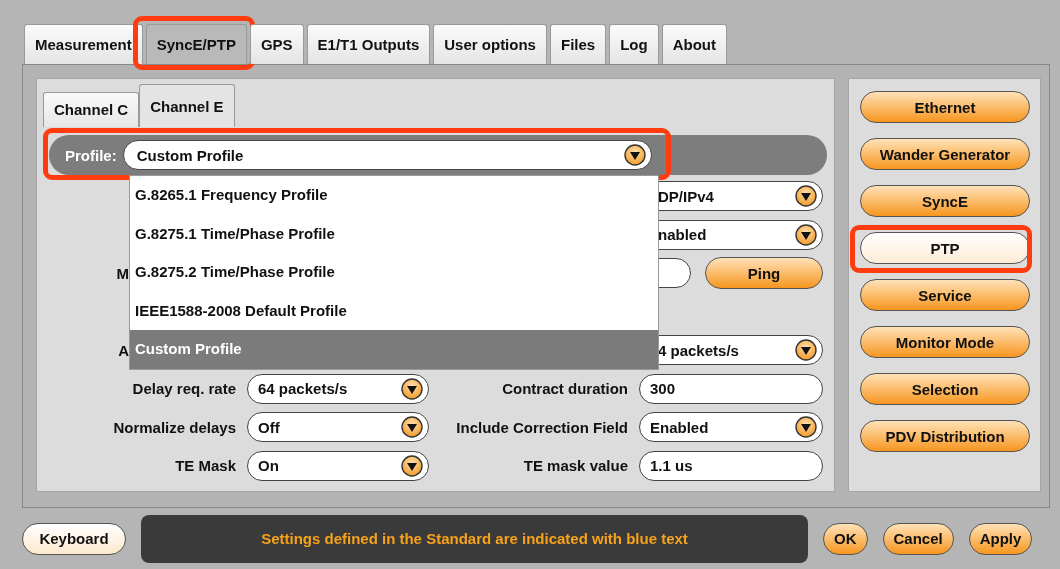  What do you see at coordinates (945, 295) in the screenshot?
I see `side-button: Service` at bounding box center [945, 295].